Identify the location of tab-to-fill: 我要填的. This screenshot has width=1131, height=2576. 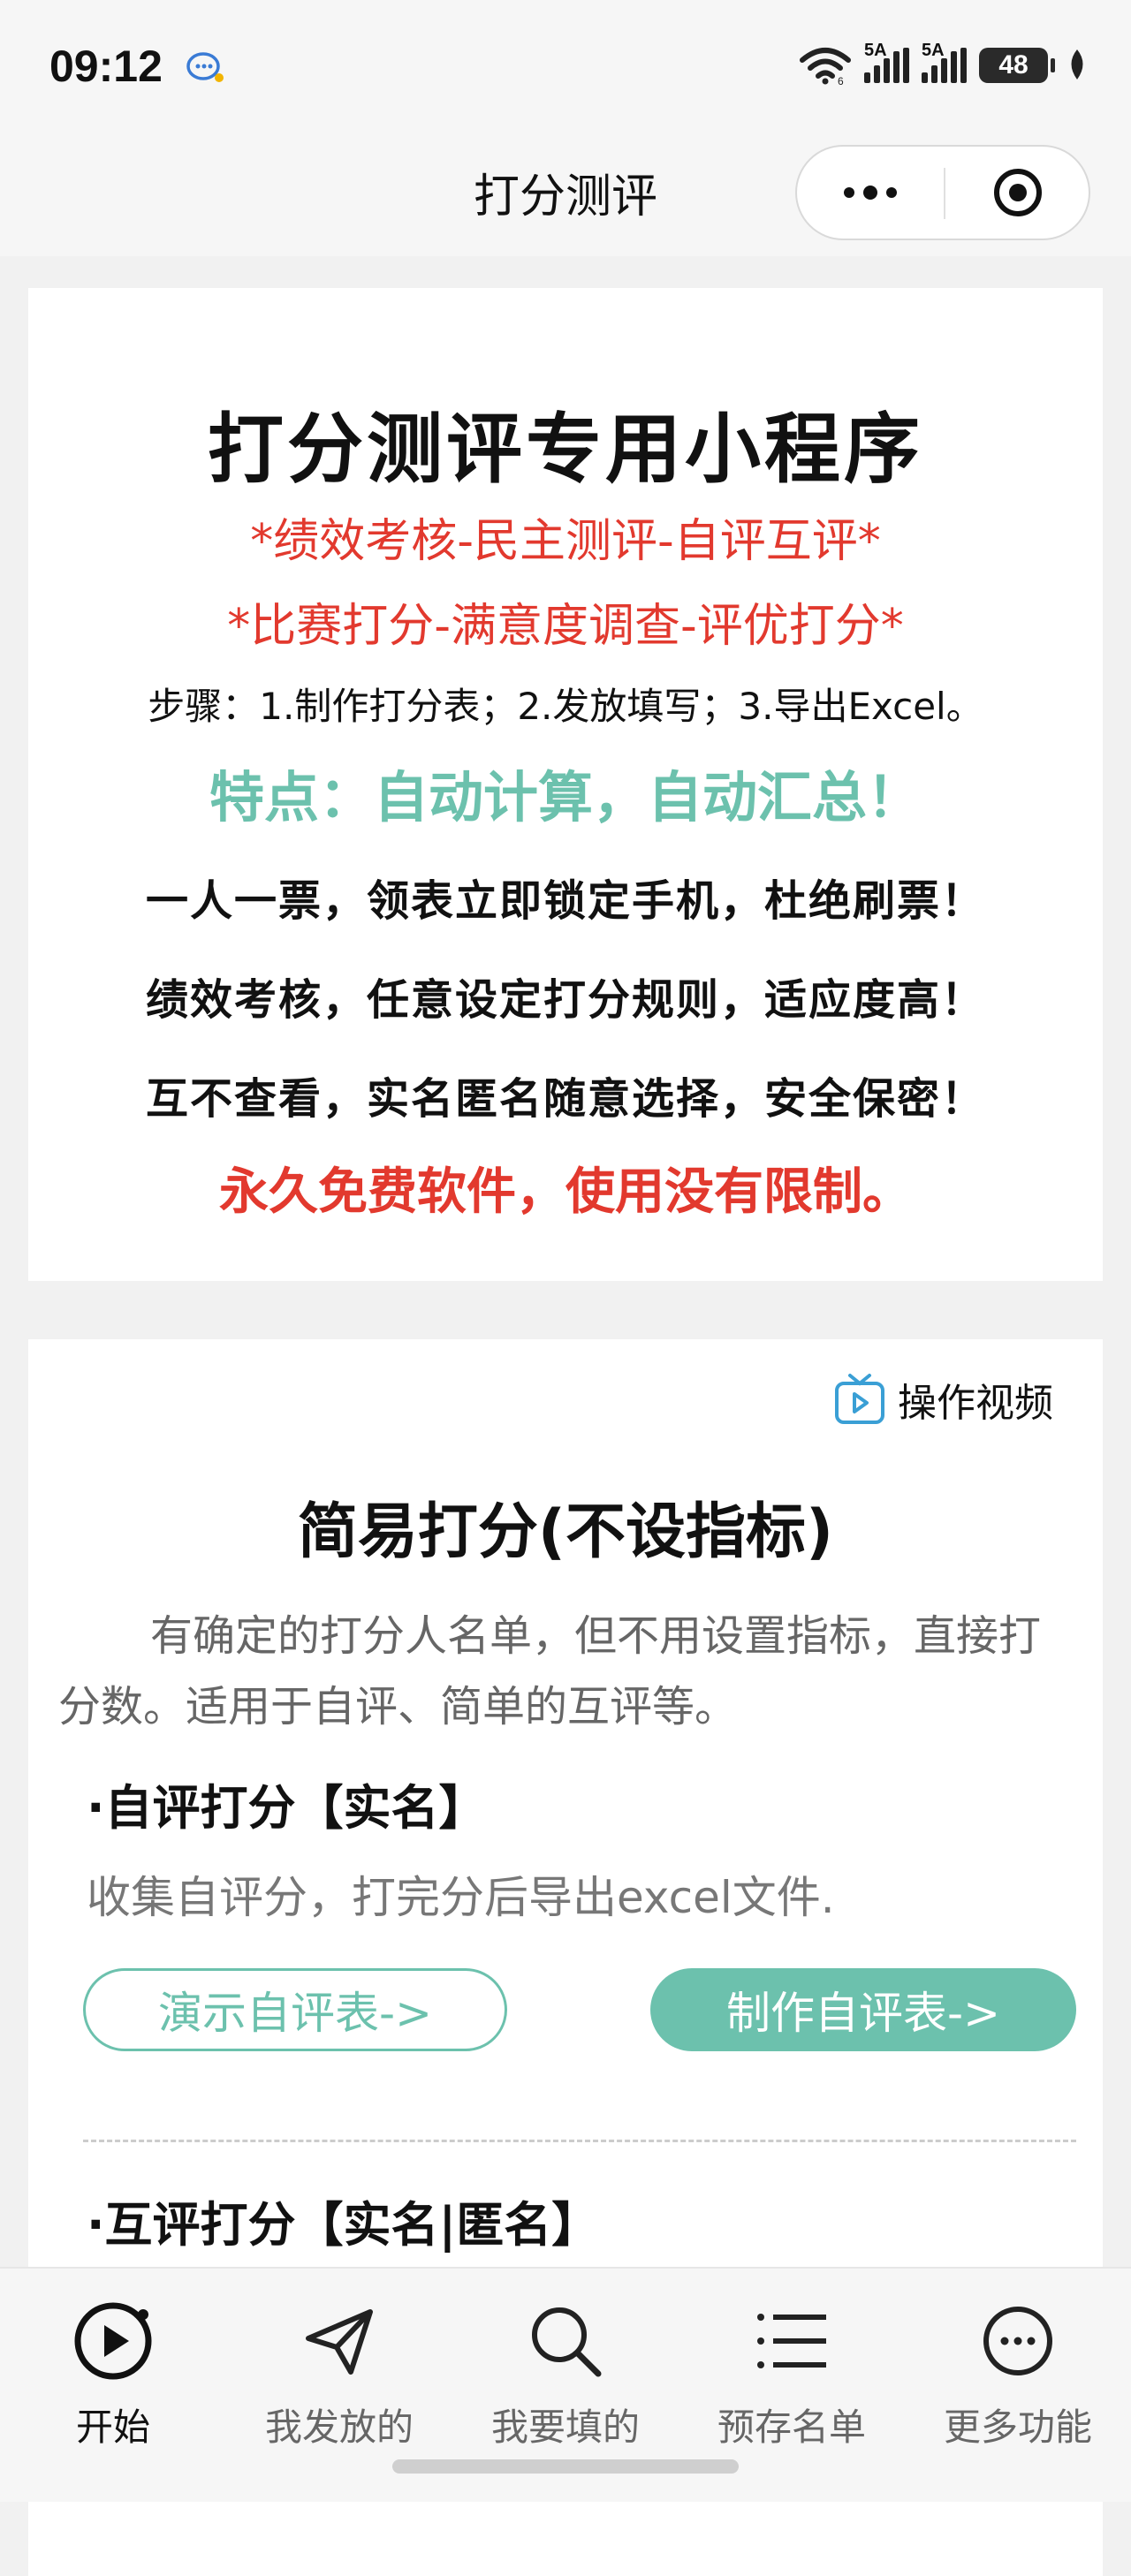
(565, 2374).